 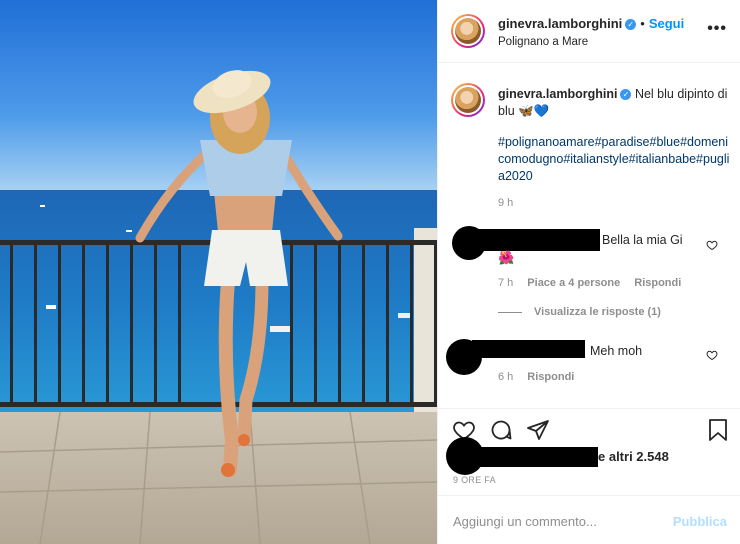 What do you see at coordinates (474, 480) in the screenshot?
I see `post-timestamp: 9 ORE FA` at bounding box center [474, 480].